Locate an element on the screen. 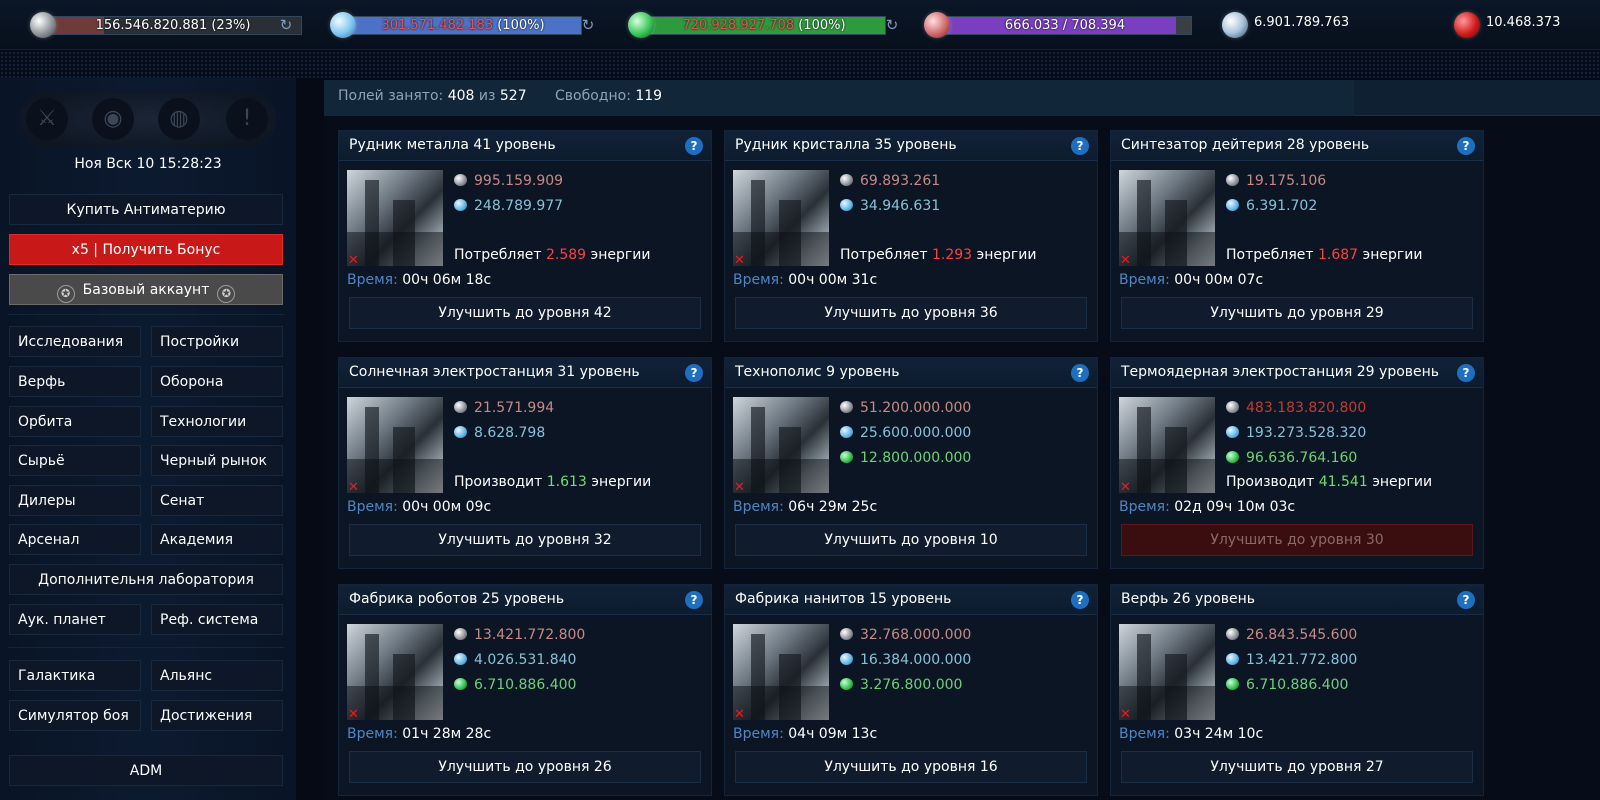 The image size is (1600, 800). upgrade-button: Улучшить до уровня 32 is located at coordinates (525, 540).